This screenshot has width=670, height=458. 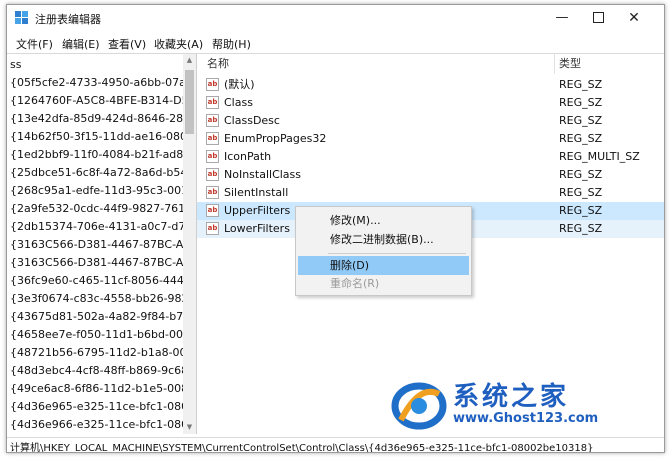 I want to click on value-name: Class, so click(x=238, y=102).